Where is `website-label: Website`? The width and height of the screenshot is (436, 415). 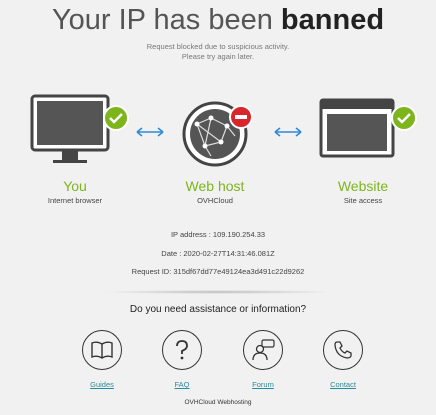 website-label: Website is located at coordinates (363, 186).